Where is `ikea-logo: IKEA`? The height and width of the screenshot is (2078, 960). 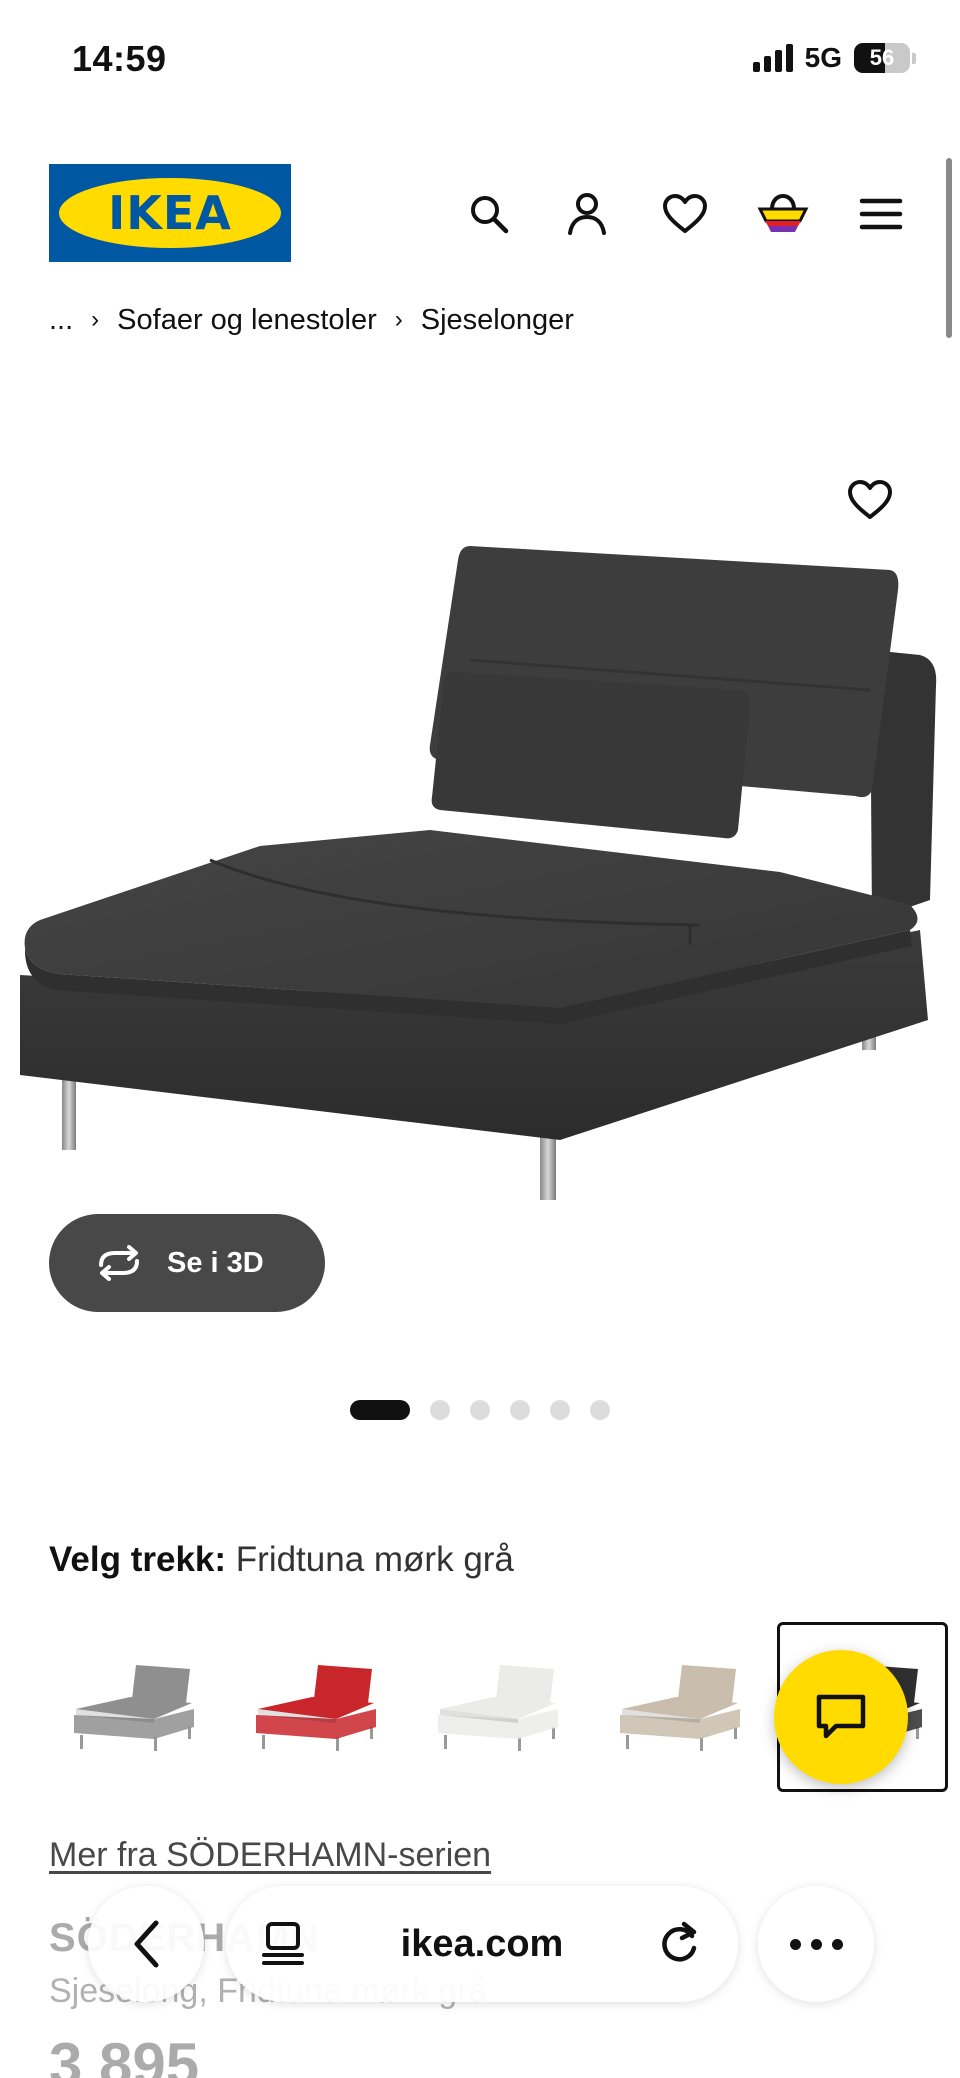 ikea-logo: IKEA is located at coordinates (170, 213).